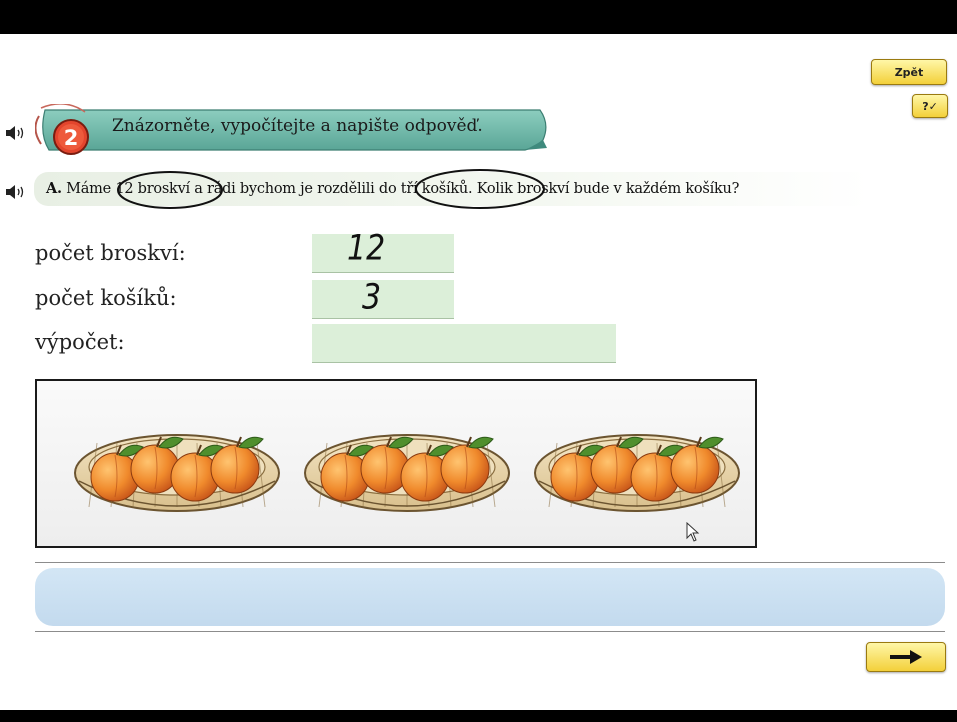 This screenshot has width=957, height=722. Describe the element at coordinates (110, 253) in the screenshot. I see `peaches-count-label: počet broskví:` at that location.